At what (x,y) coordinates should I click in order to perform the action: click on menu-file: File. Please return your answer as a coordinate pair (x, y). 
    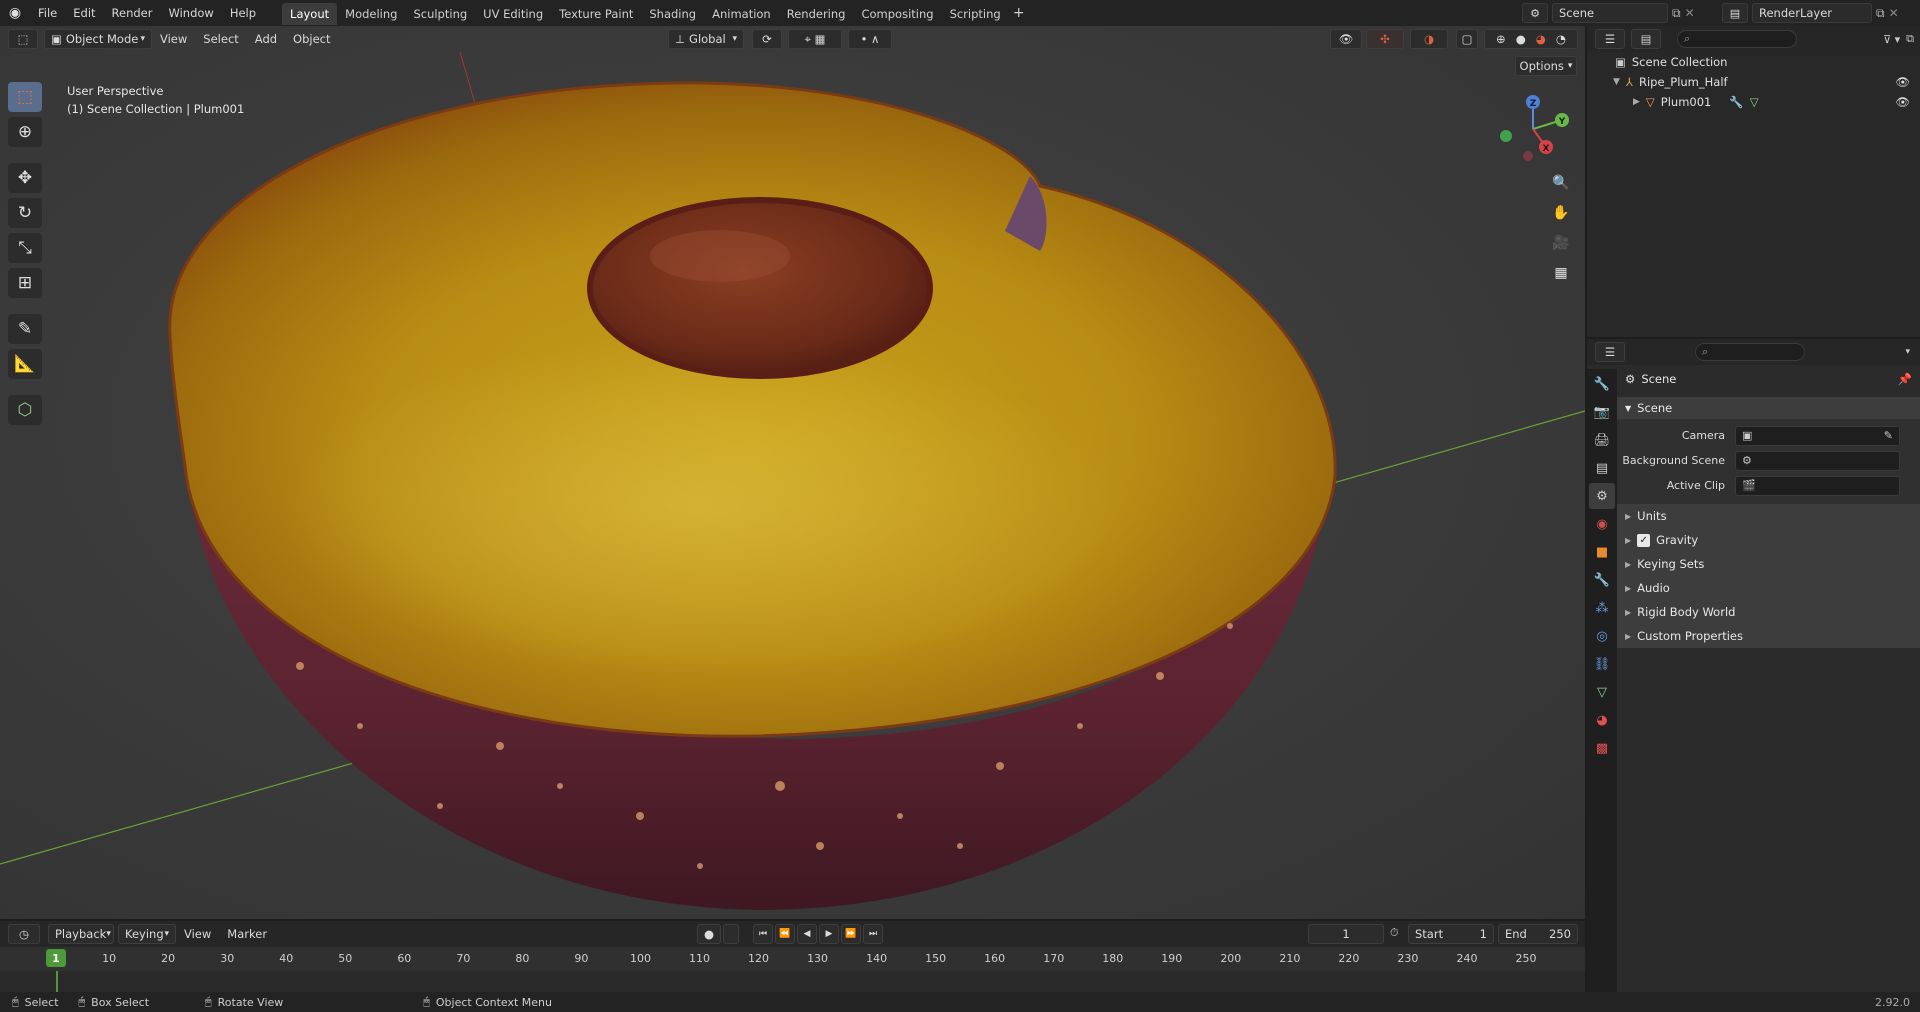
    Looking at the image, I should click on (47, 13).